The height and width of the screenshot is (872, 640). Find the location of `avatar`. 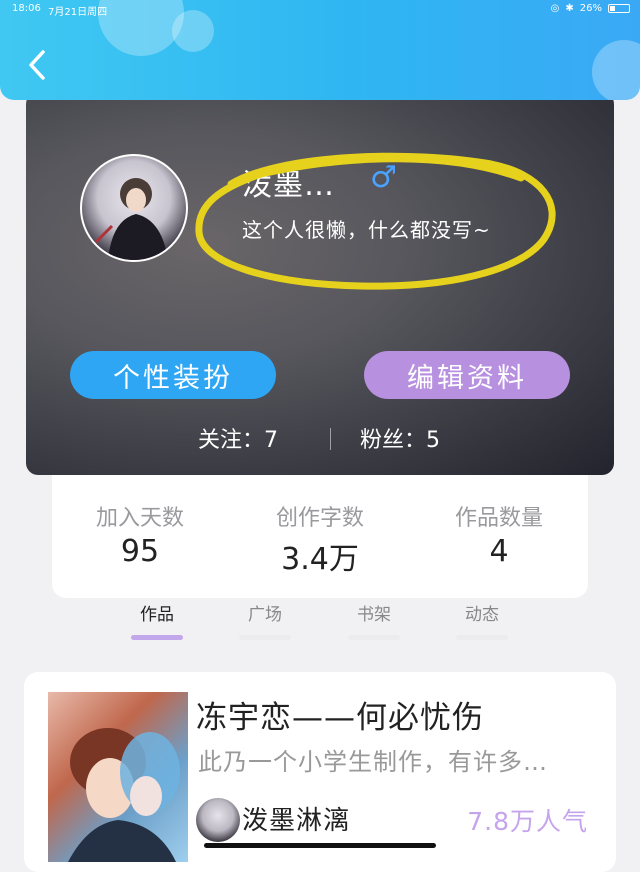

avatar is located at coordinates (134, 208).